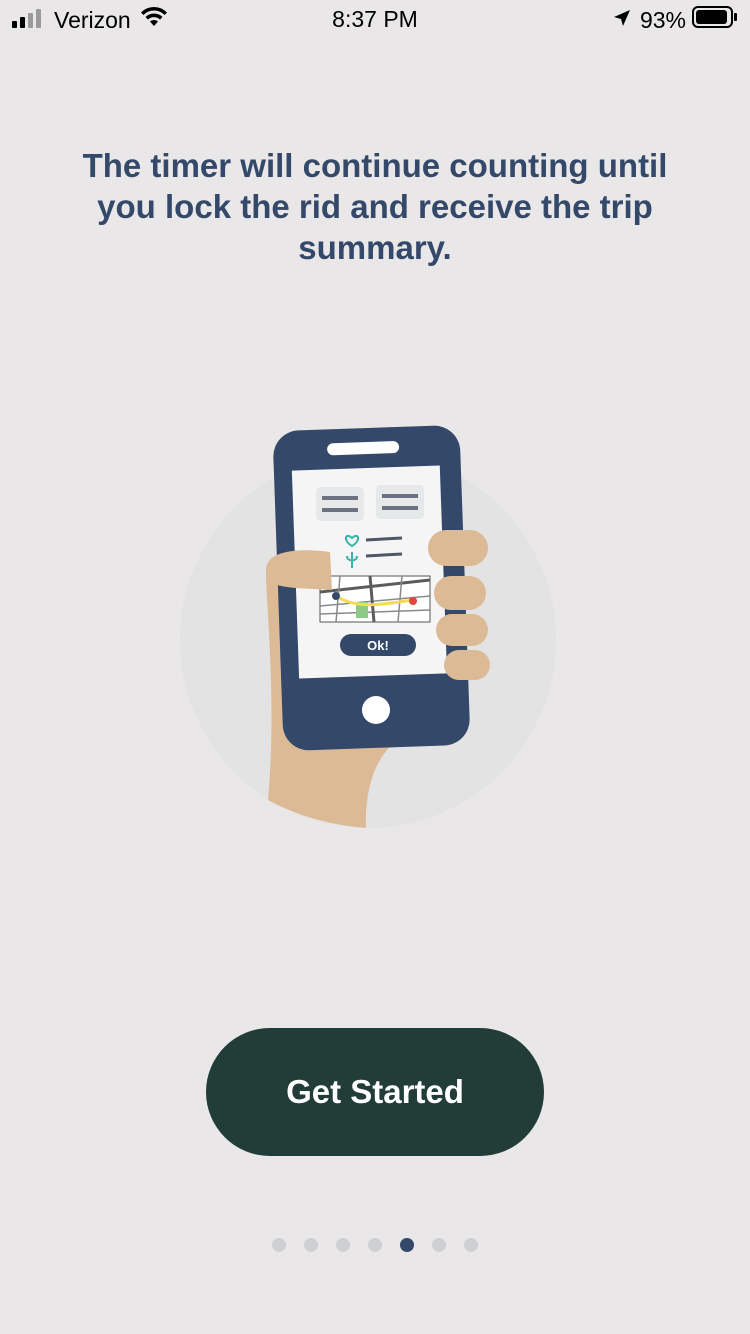 The width and height of the screenshot is (750, 1334). What do you see at coordinates (662, 19) in the screenshot?
I see `battery-percentage: 93%` at bounding box center [662, 19].